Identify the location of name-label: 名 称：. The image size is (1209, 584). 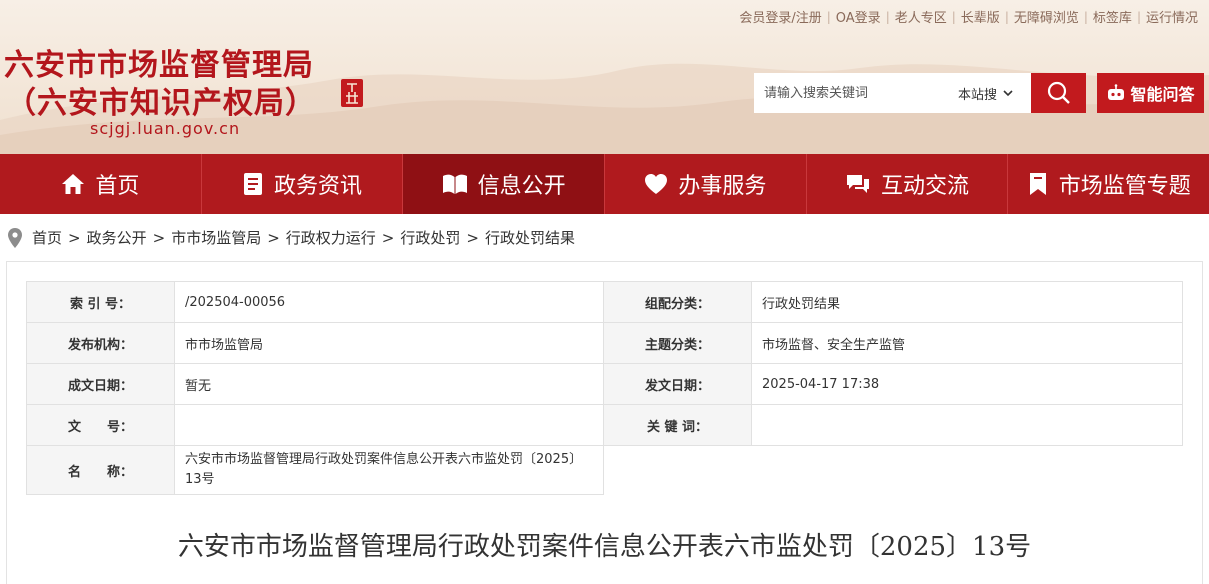
(100, 470).